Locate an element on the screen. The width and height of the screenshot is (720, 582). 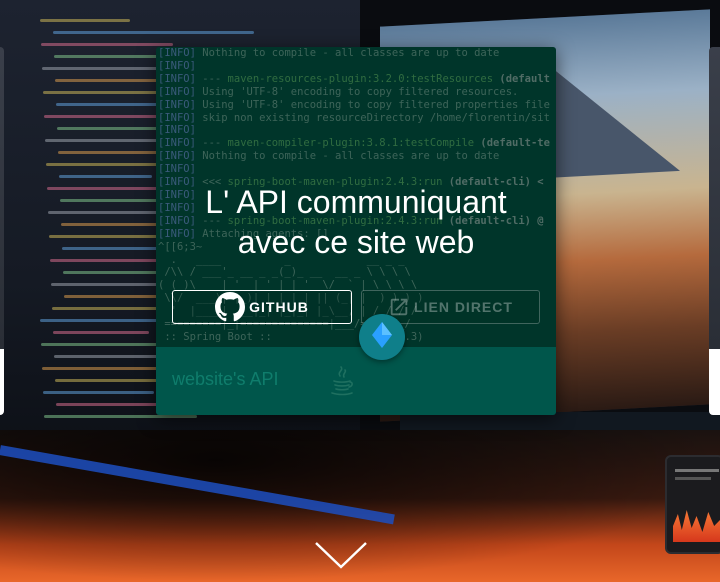
chevron-down-icon is located at coordinates (341, 558).